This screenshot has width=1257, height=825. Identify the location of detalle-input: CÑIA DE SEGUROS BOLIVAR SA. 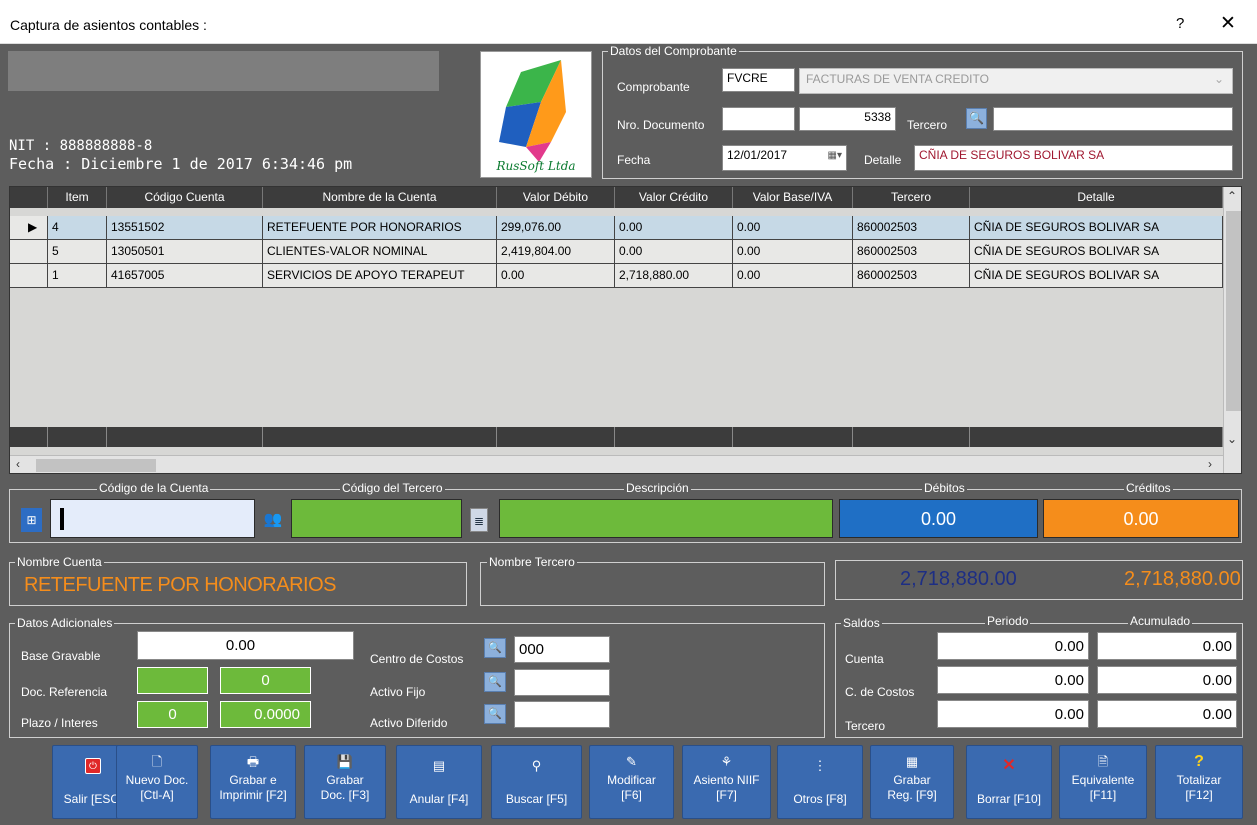
(1073, 158).